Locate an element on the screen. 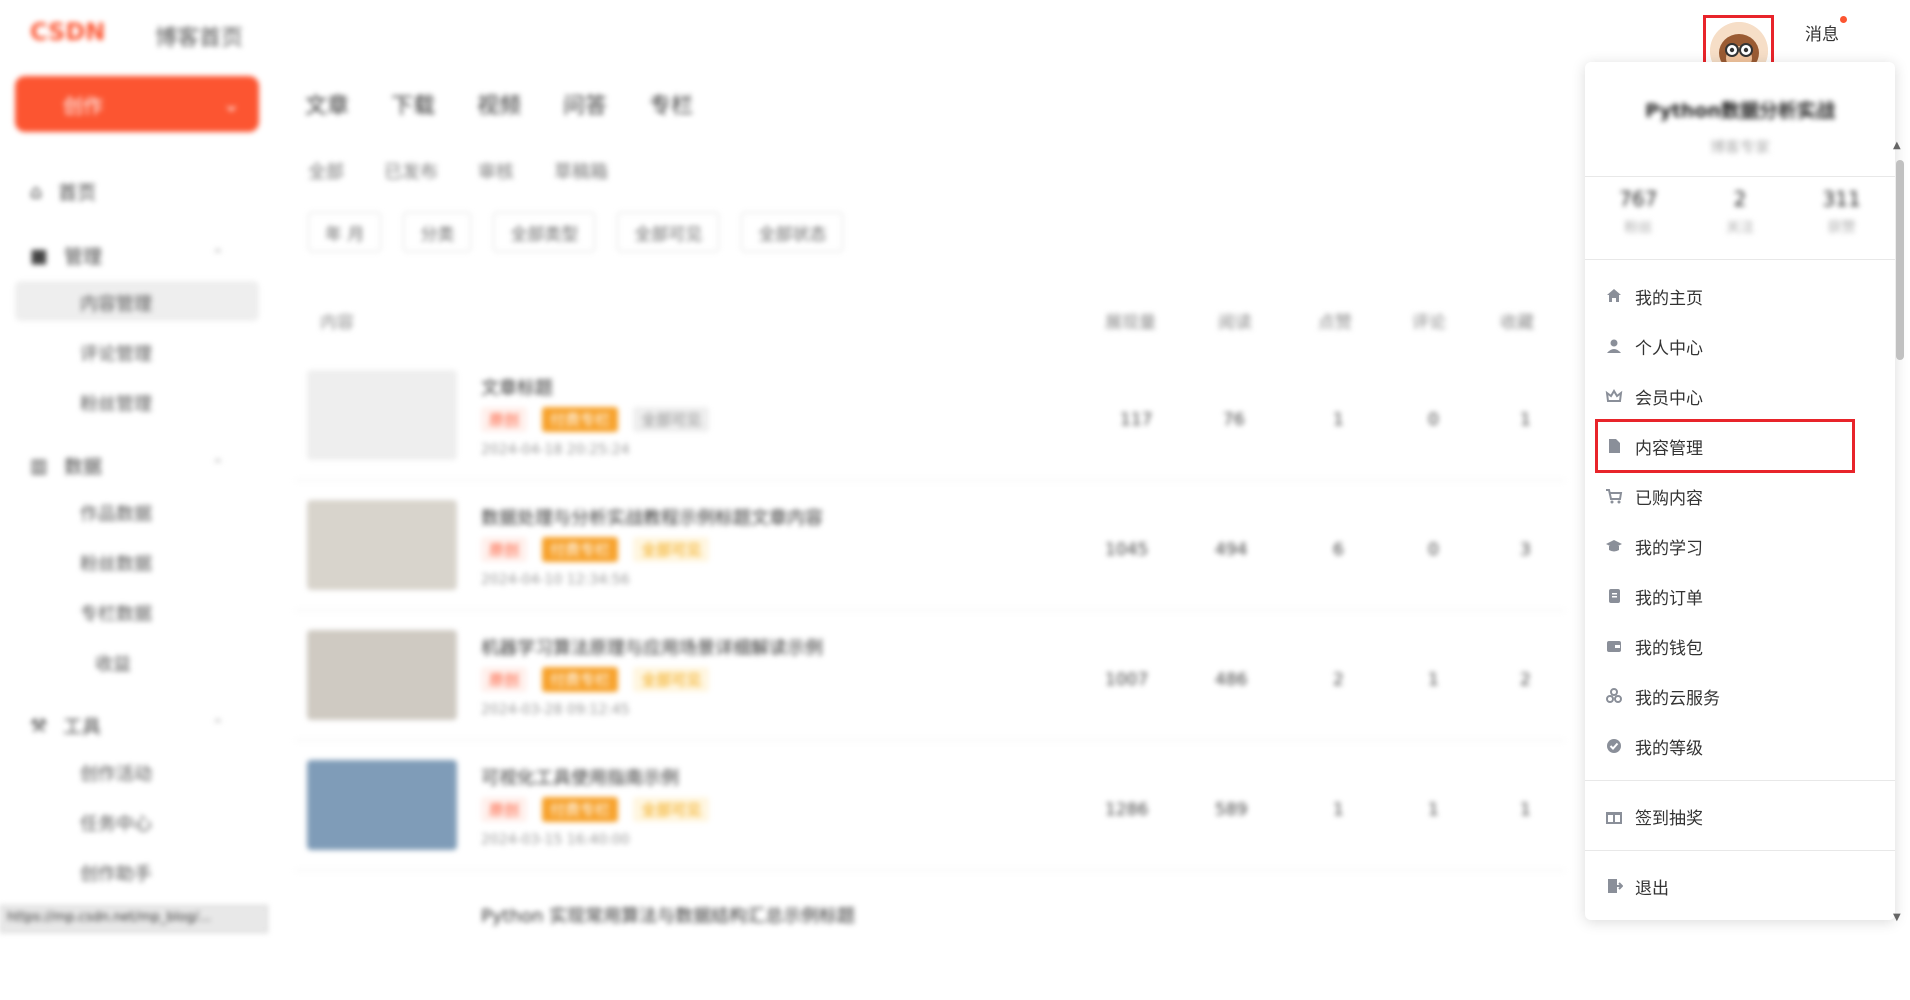 The image size is (1910, 1000). sidebar-item-comments: 评论管理 is located at coordinates (116, 353).